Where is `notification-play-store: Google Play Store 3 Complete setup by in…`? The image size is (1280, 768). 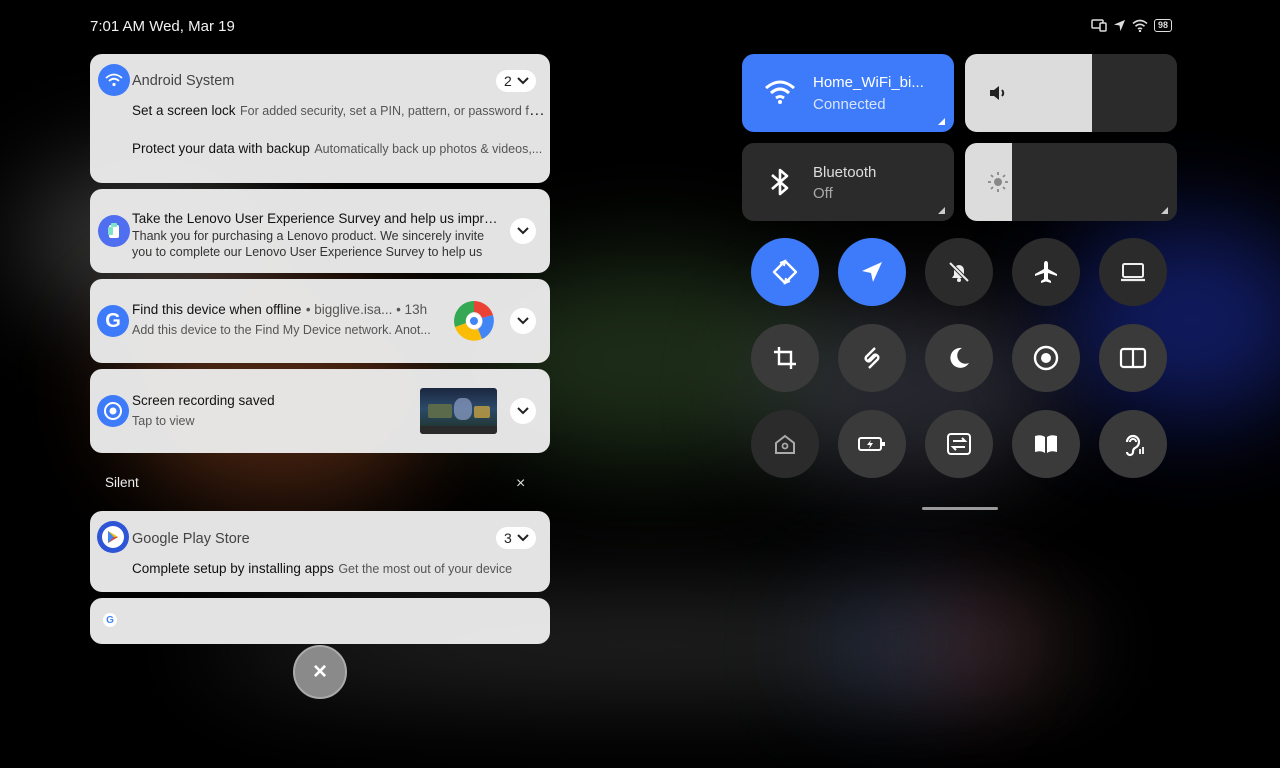 notification-play-store: Google Play Store 3 Complete setup by in… is located at coordinates (320, 551).